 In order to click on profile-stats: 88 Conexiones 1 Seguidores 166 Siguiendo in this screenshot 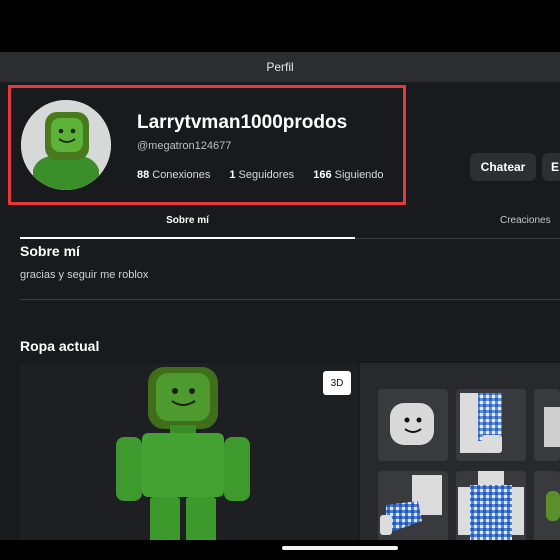, I will do `click(268, 175)`.